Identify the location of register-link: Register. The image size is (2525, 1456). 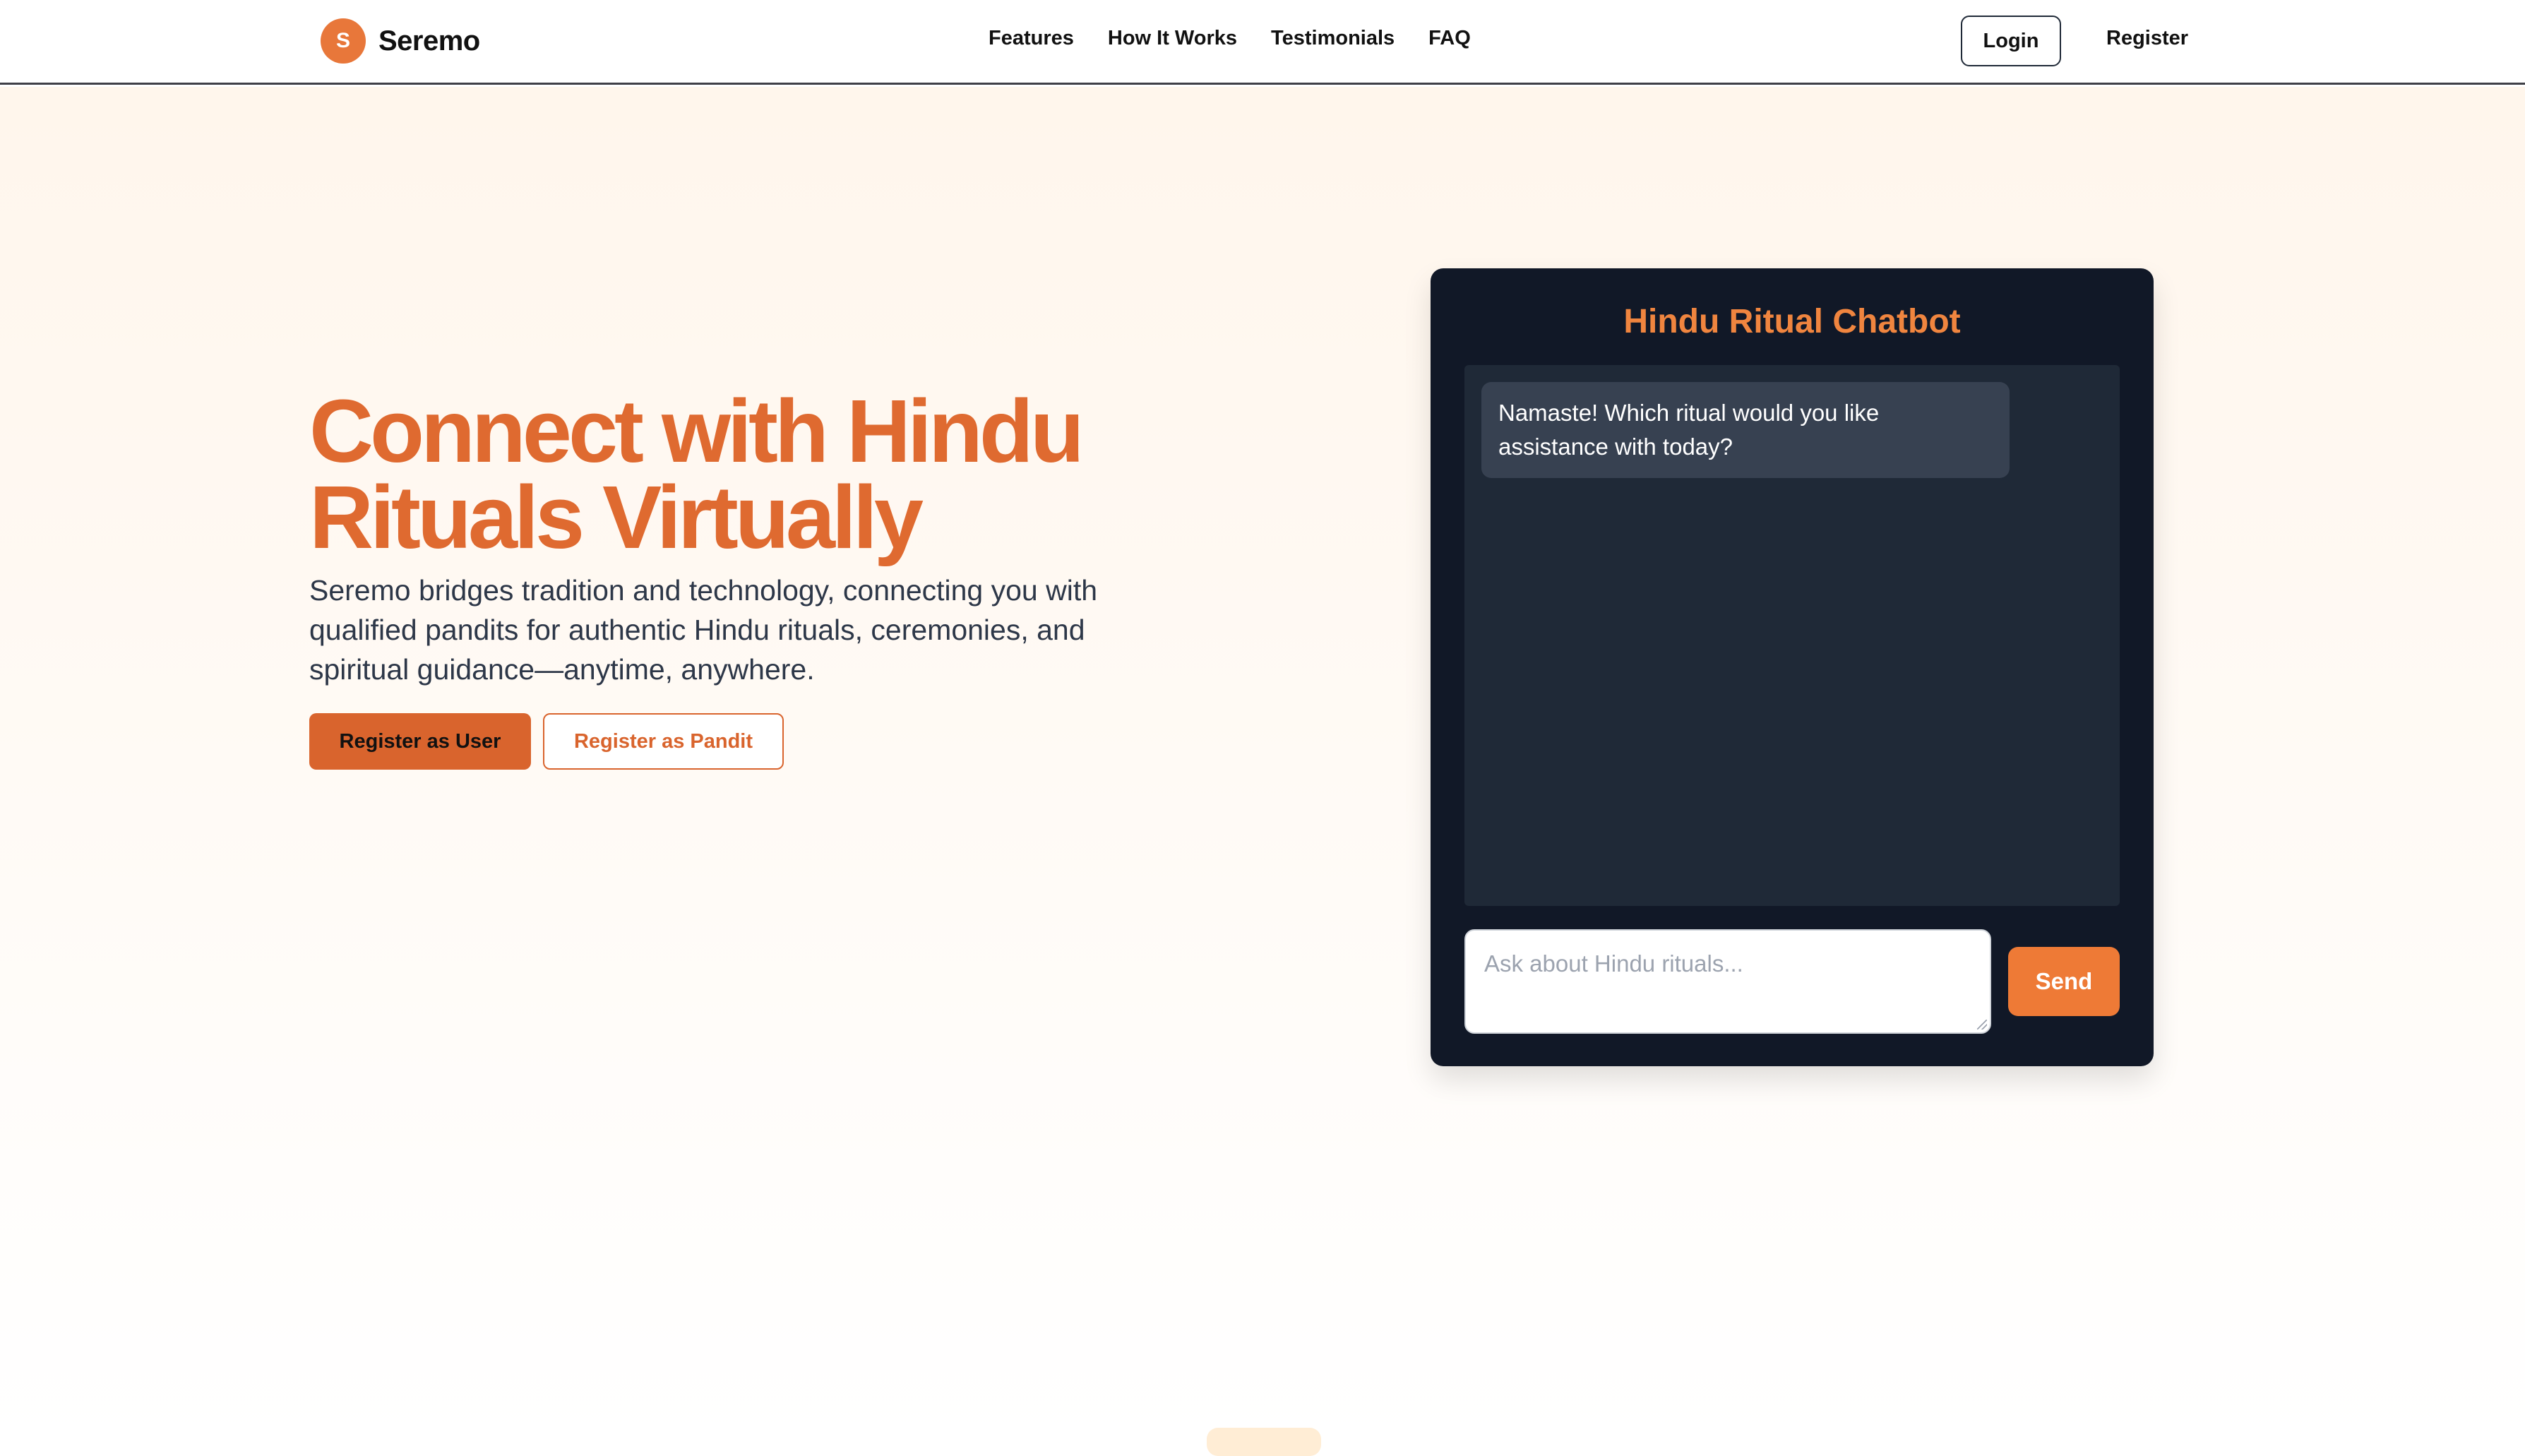
(2147, 38).